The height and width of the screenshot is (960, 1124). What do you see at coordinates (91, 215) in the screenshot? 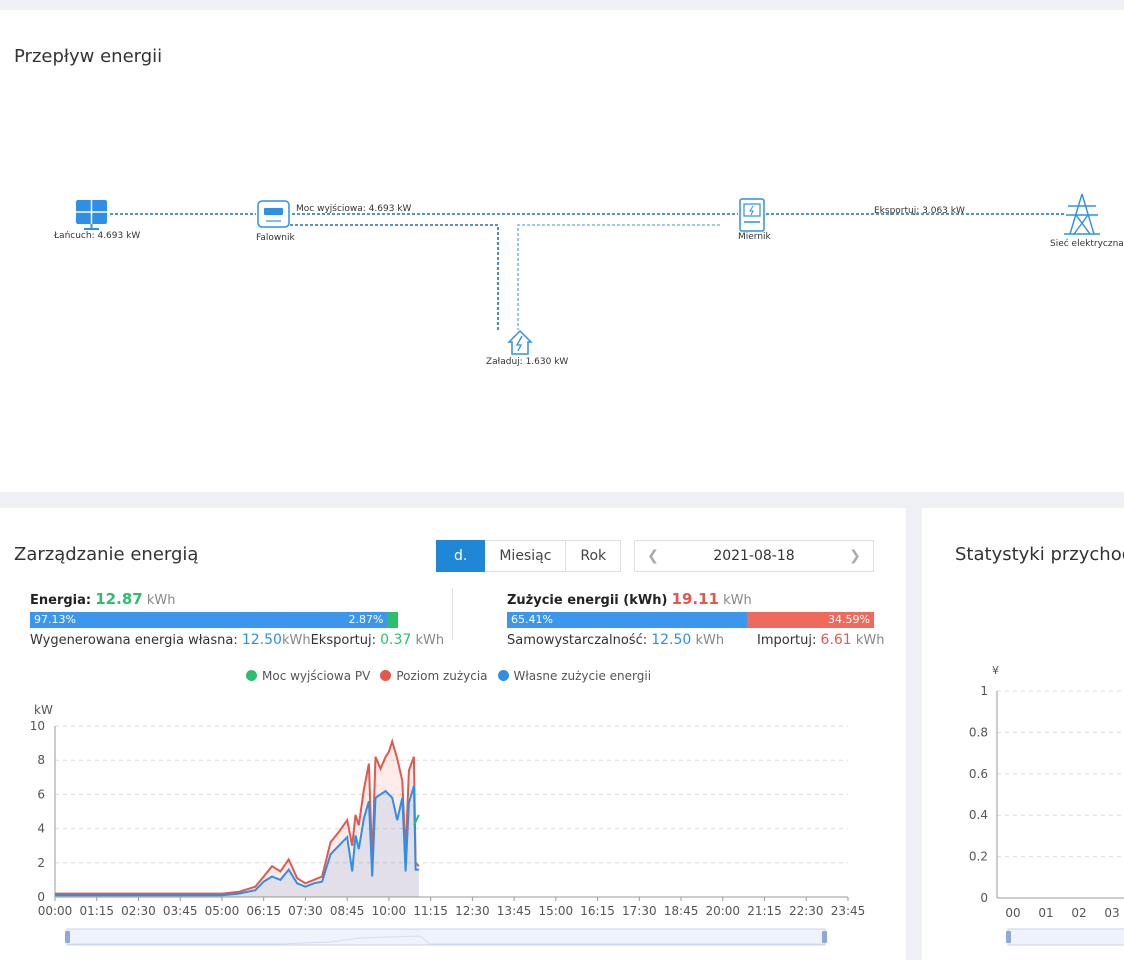
I see `solar-panel-icon` at bounding box center [91, 215].